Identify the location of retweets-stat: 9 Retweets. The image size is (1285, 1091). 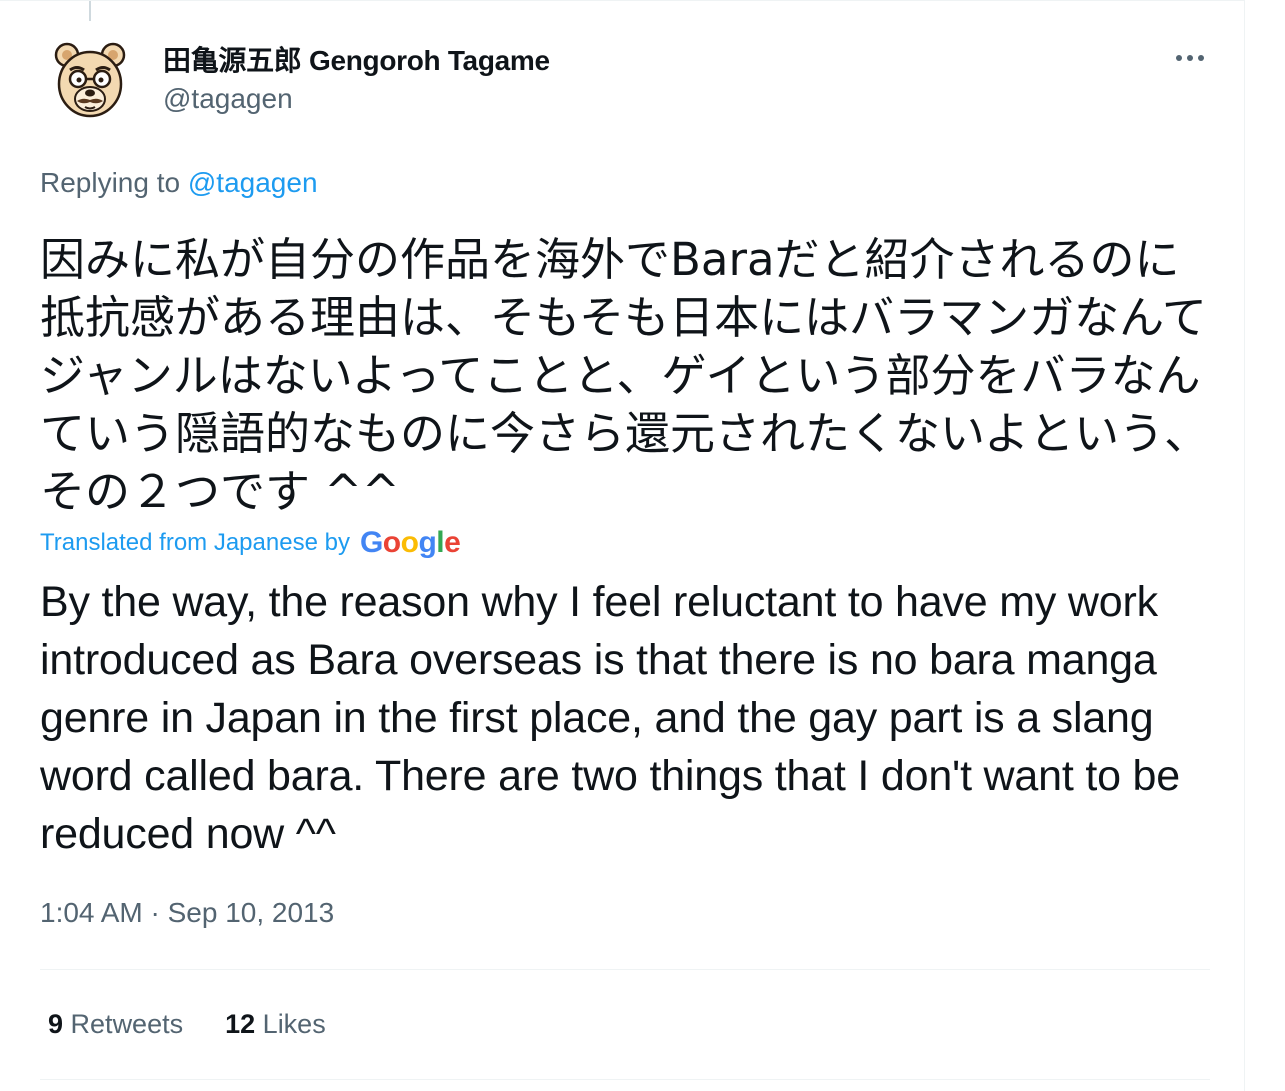
(115, 1024).